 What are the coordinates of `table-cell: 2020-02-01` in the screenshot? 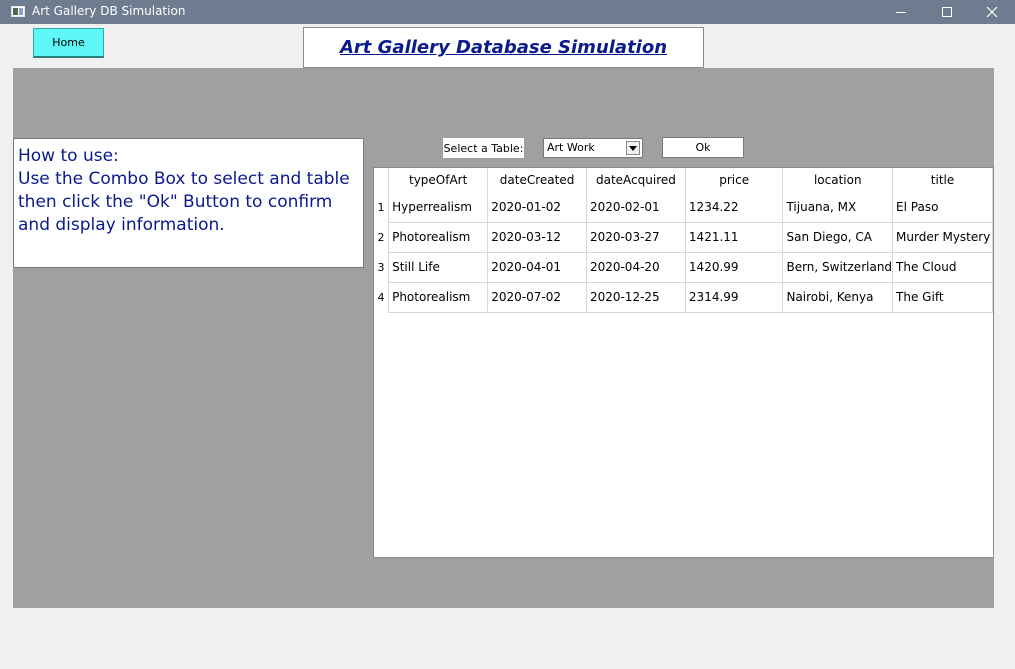 It's located at (636, 207).